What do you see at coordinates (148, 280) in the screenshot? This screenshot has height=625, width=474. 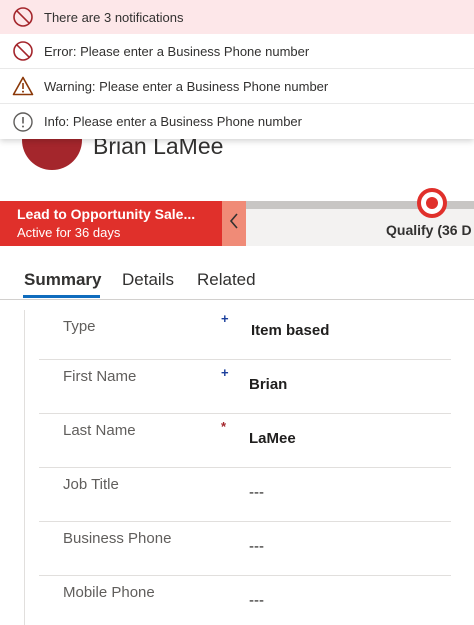 I see `tab-details: Details` at bounding box center [148, 280].